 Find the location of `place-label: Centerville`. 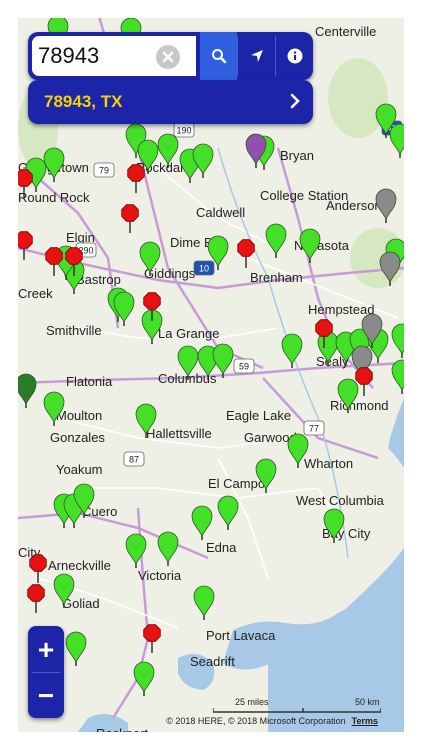

place-label: Centerville is located at coordinates (345, 31).